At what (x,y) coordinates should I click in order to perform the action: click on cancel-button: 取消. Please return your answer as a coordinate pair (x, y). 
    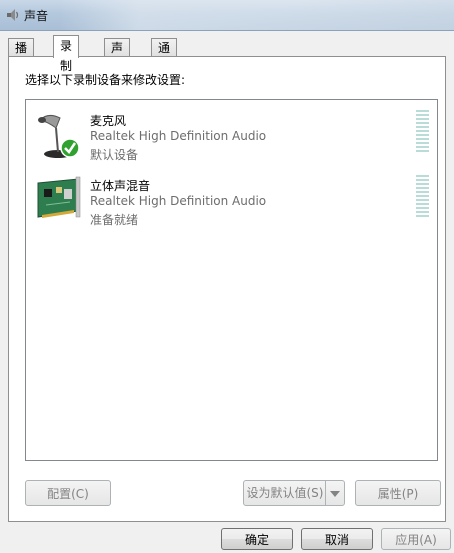
    Looking at the image, I should click on (337, 539).